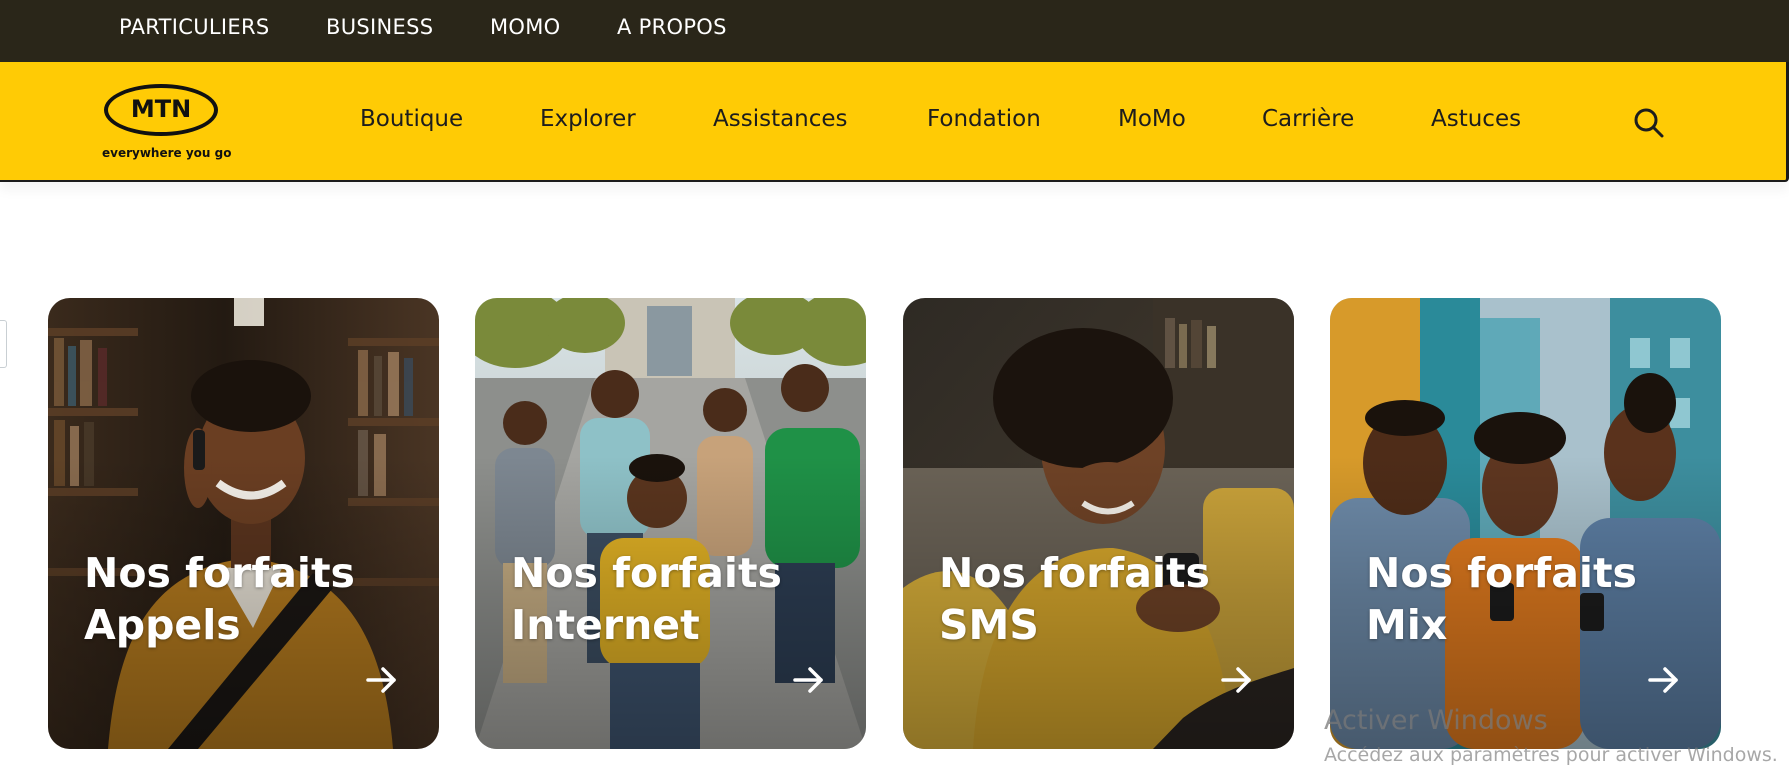  I want to click on segment-business-link: BUSINESS, so click(379, 27).